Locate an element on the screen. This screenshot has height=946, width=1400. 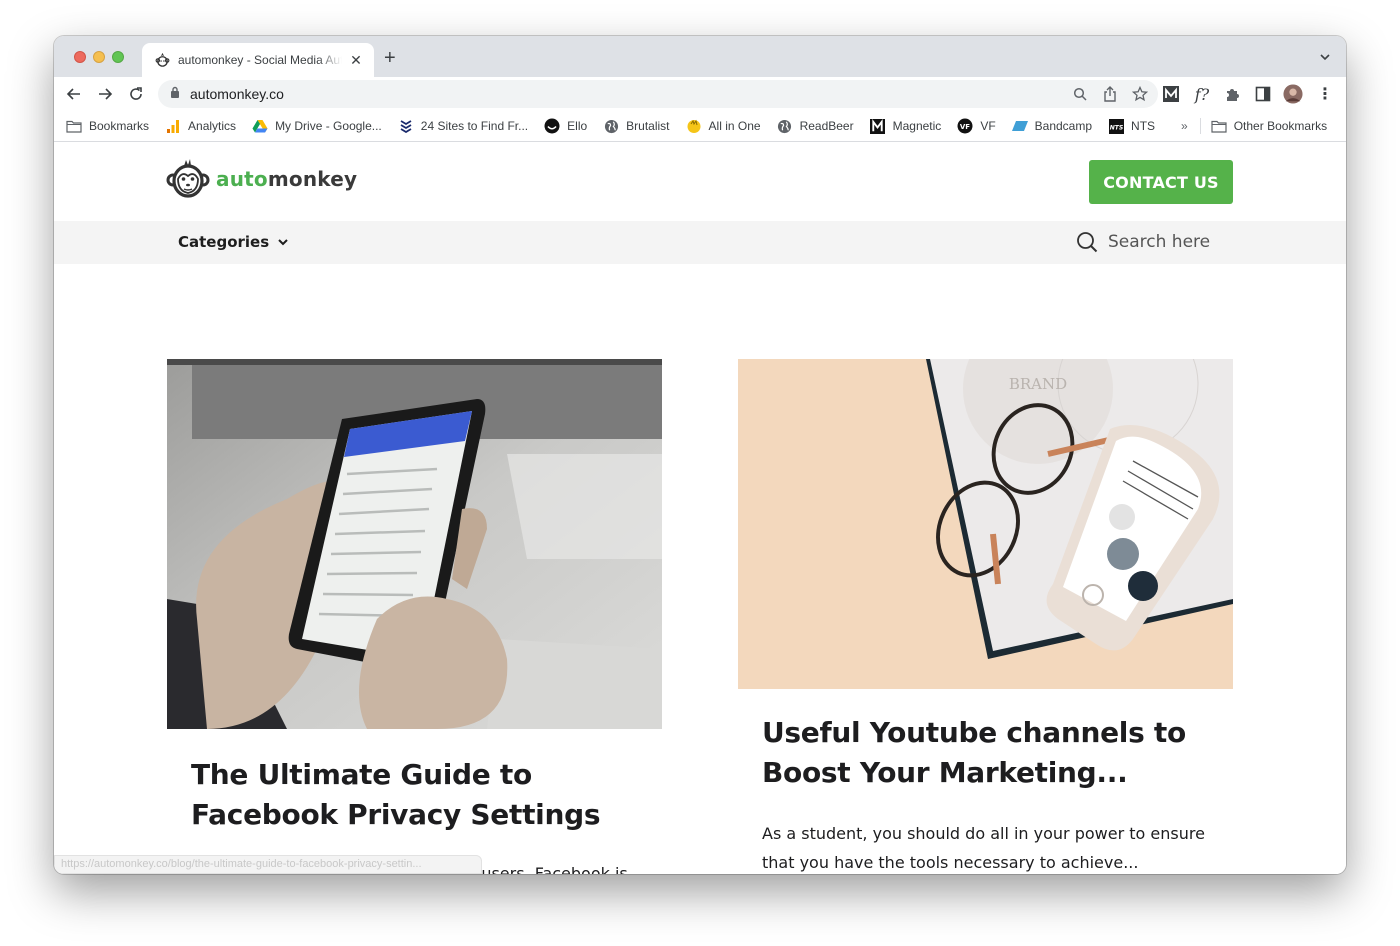
vf-icon: VF is located at coordinates (965, 126).